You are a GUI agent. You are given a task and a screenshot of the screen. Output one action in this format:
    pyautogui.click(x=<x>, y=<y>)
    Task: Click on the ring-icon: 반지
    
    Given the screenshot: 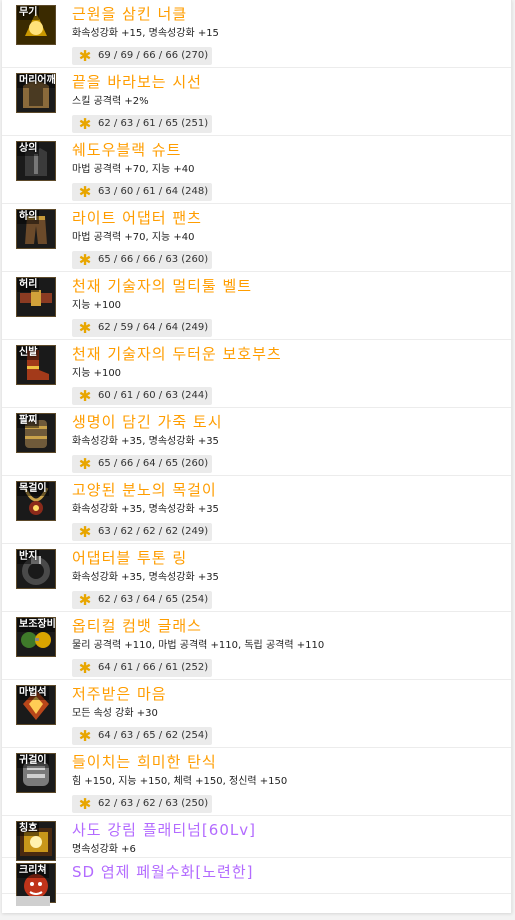 What is the action you would take?
    pyautogui.click(x=36, y=569)
    